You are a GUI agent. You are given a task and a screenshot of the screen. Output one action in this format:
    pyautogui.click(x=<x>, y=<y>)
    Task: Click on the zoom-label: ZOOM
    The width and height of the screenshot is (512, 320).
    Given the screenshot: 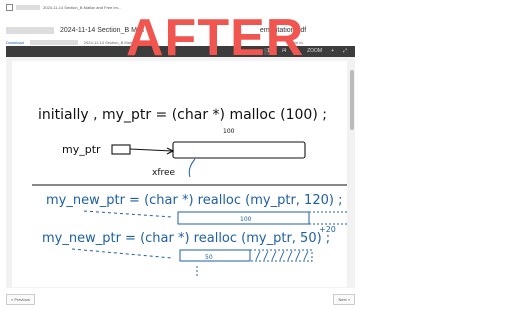 What is the action you would take?
    pyautogui.click(x=315, y=51)
    